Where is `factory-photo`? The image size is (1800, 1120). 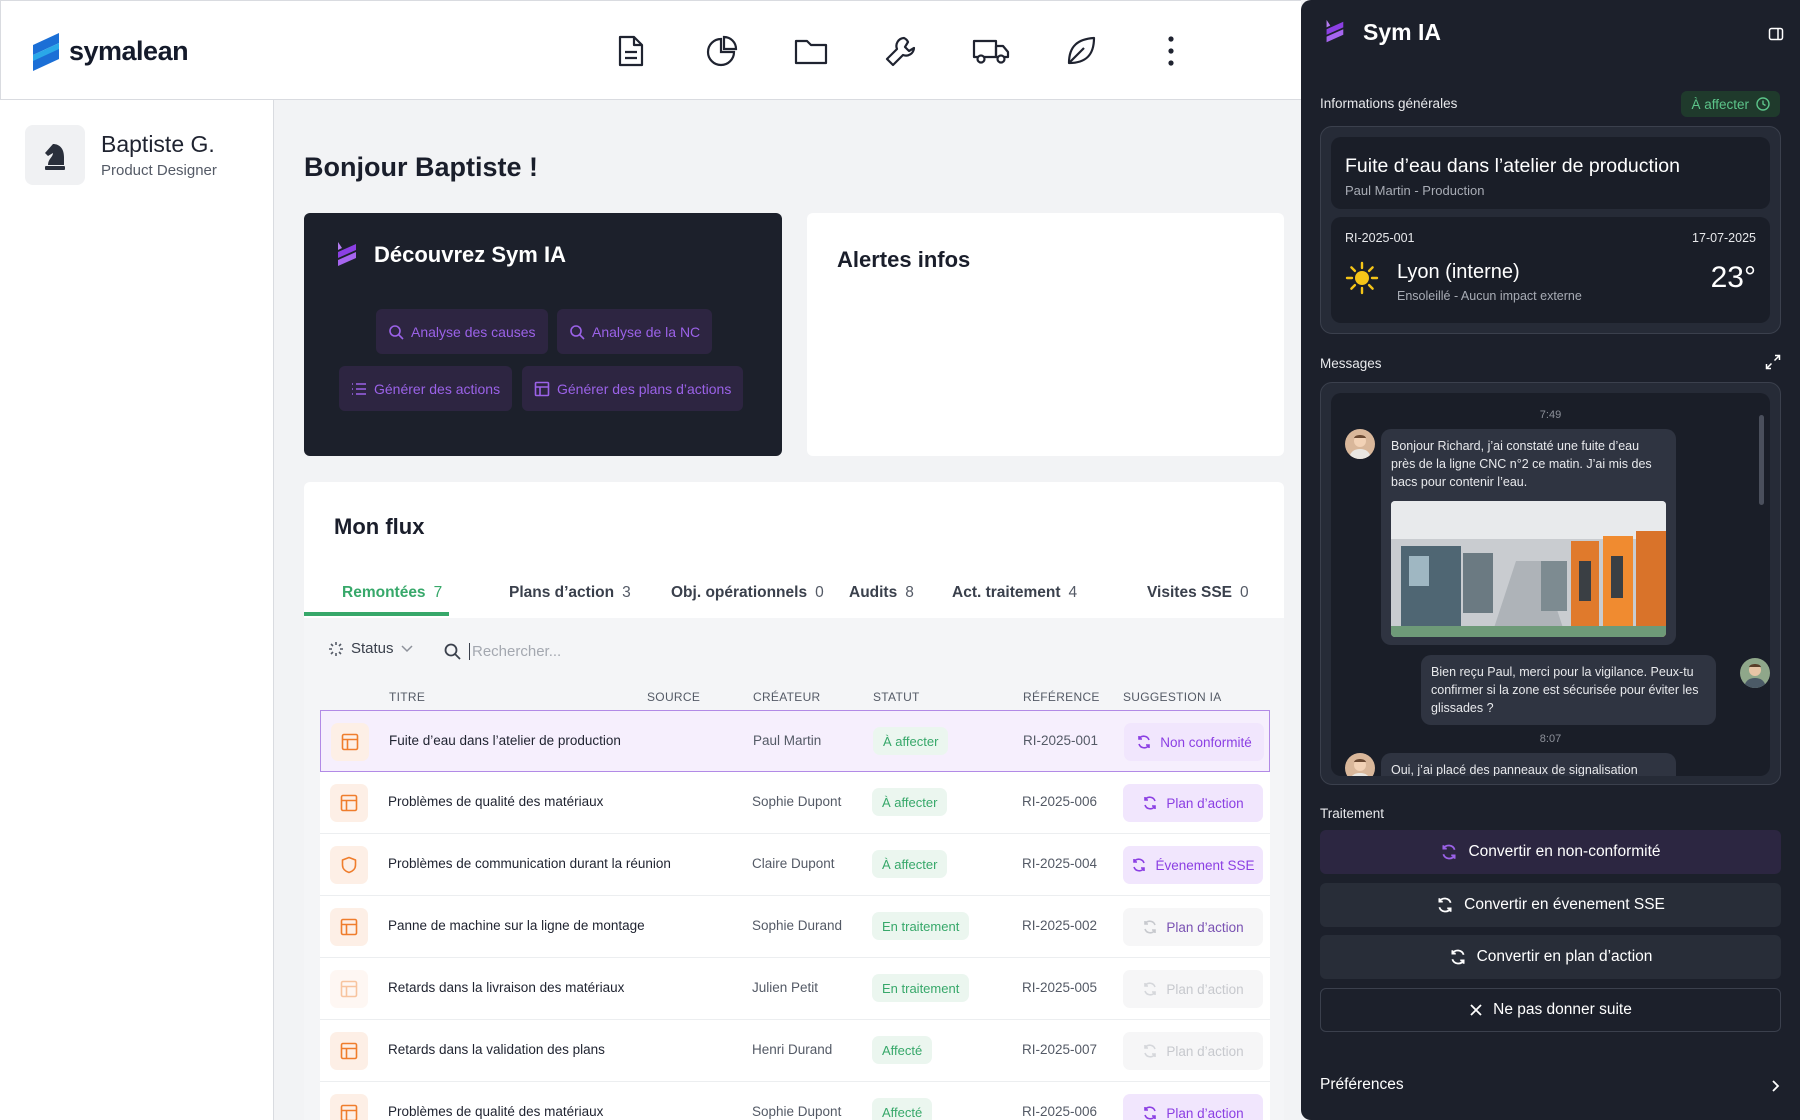 factory-photo is located at coordinates (1528, 569).